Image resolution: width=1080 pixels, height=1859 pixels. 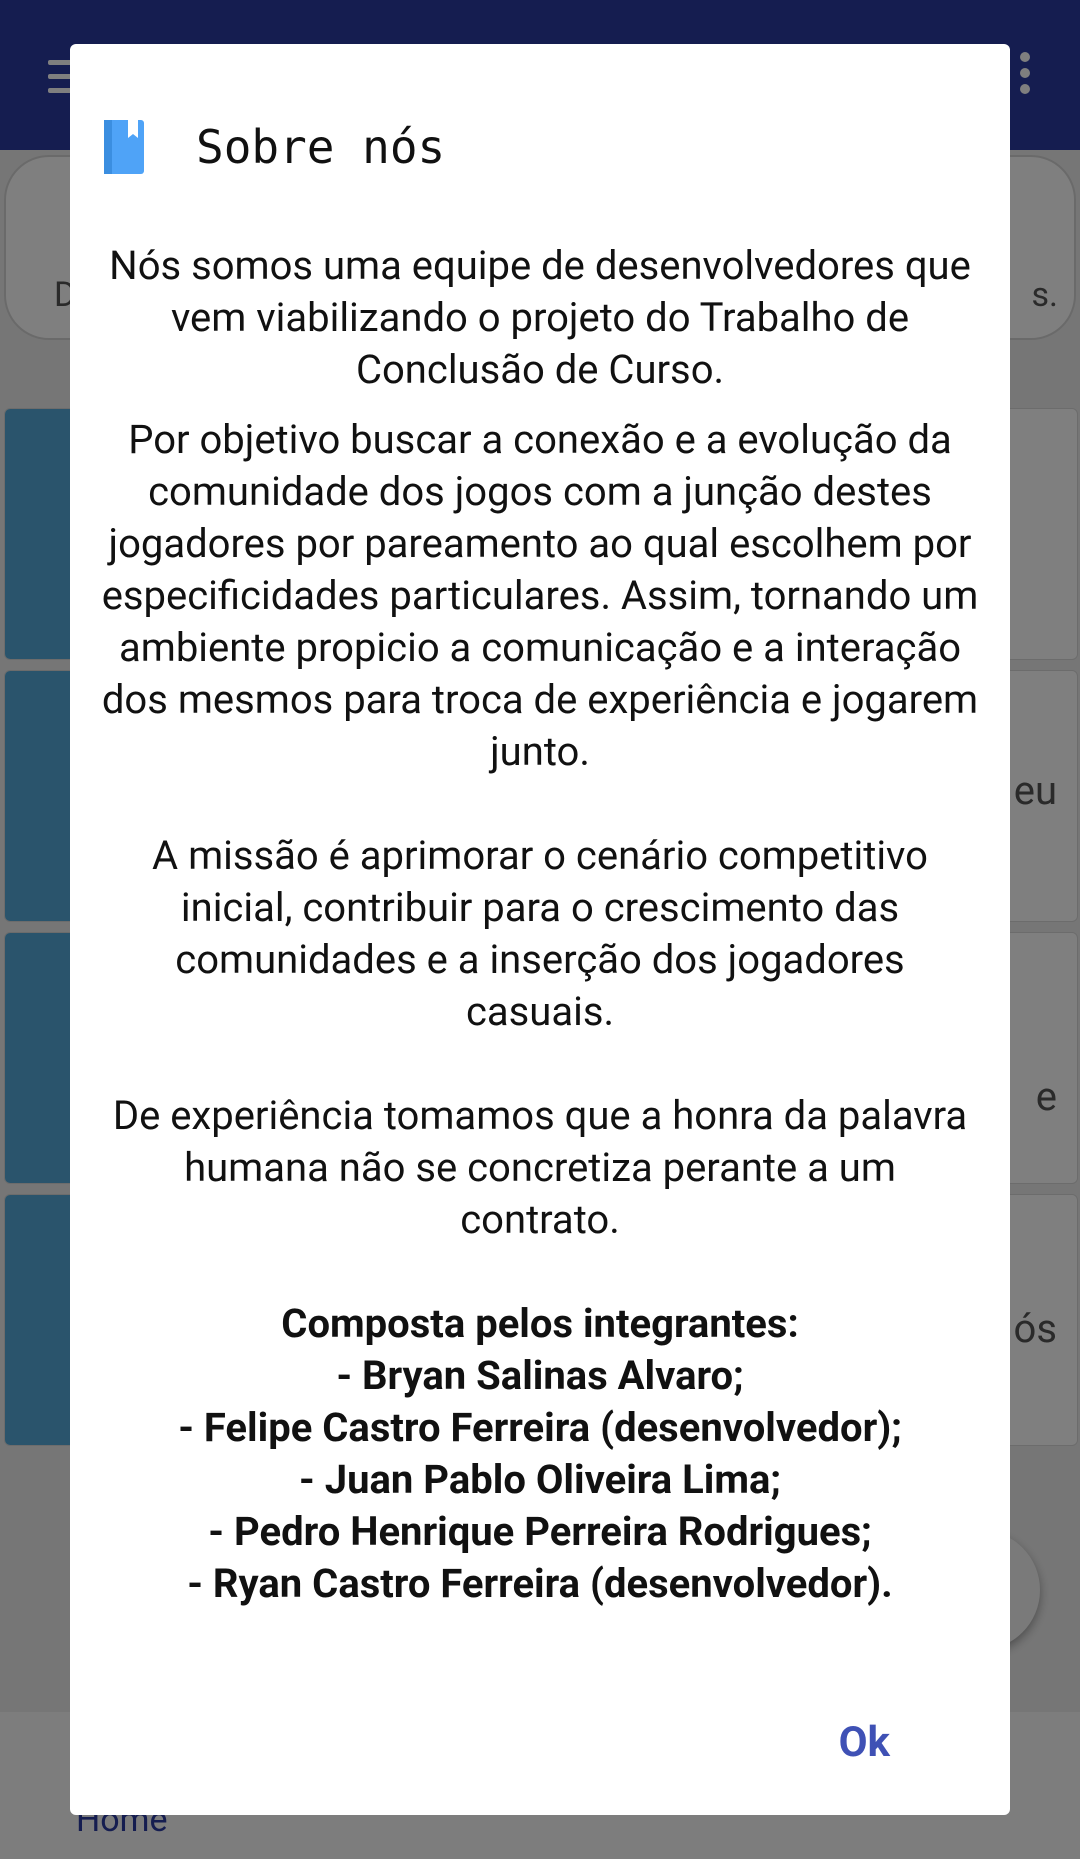 I want to click on book-icon, so click(x=124, y=147).